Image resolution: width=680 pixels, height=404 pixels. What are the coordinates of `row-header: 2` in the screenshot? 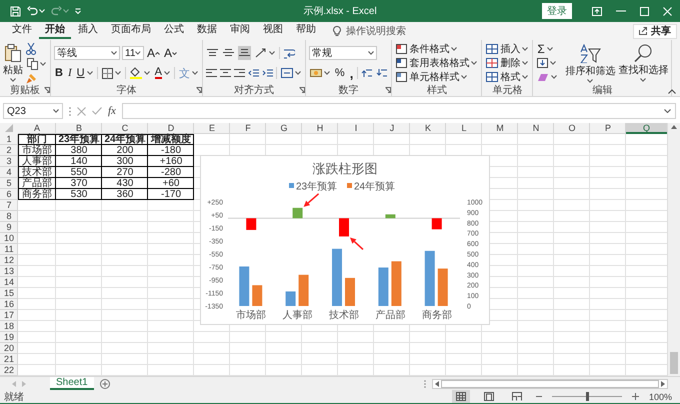 It's located at (9, 150).